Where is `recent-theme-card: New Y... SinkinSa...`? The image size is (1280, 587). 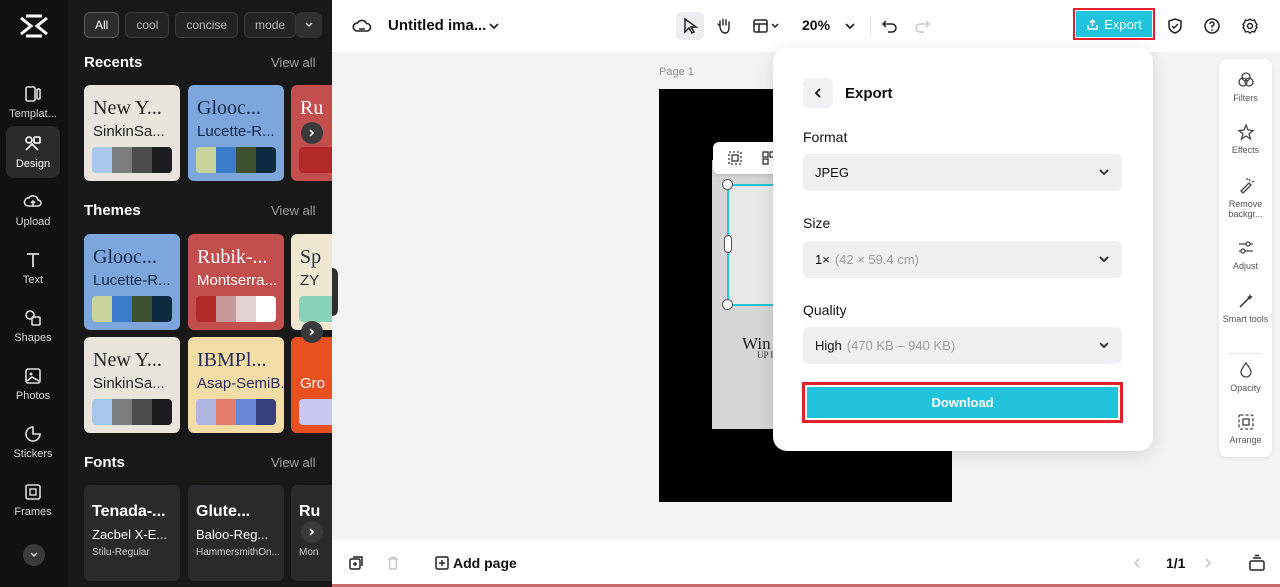 recent-theme-card: New Y... SinkinSa... is located at coordinates (132, 133).